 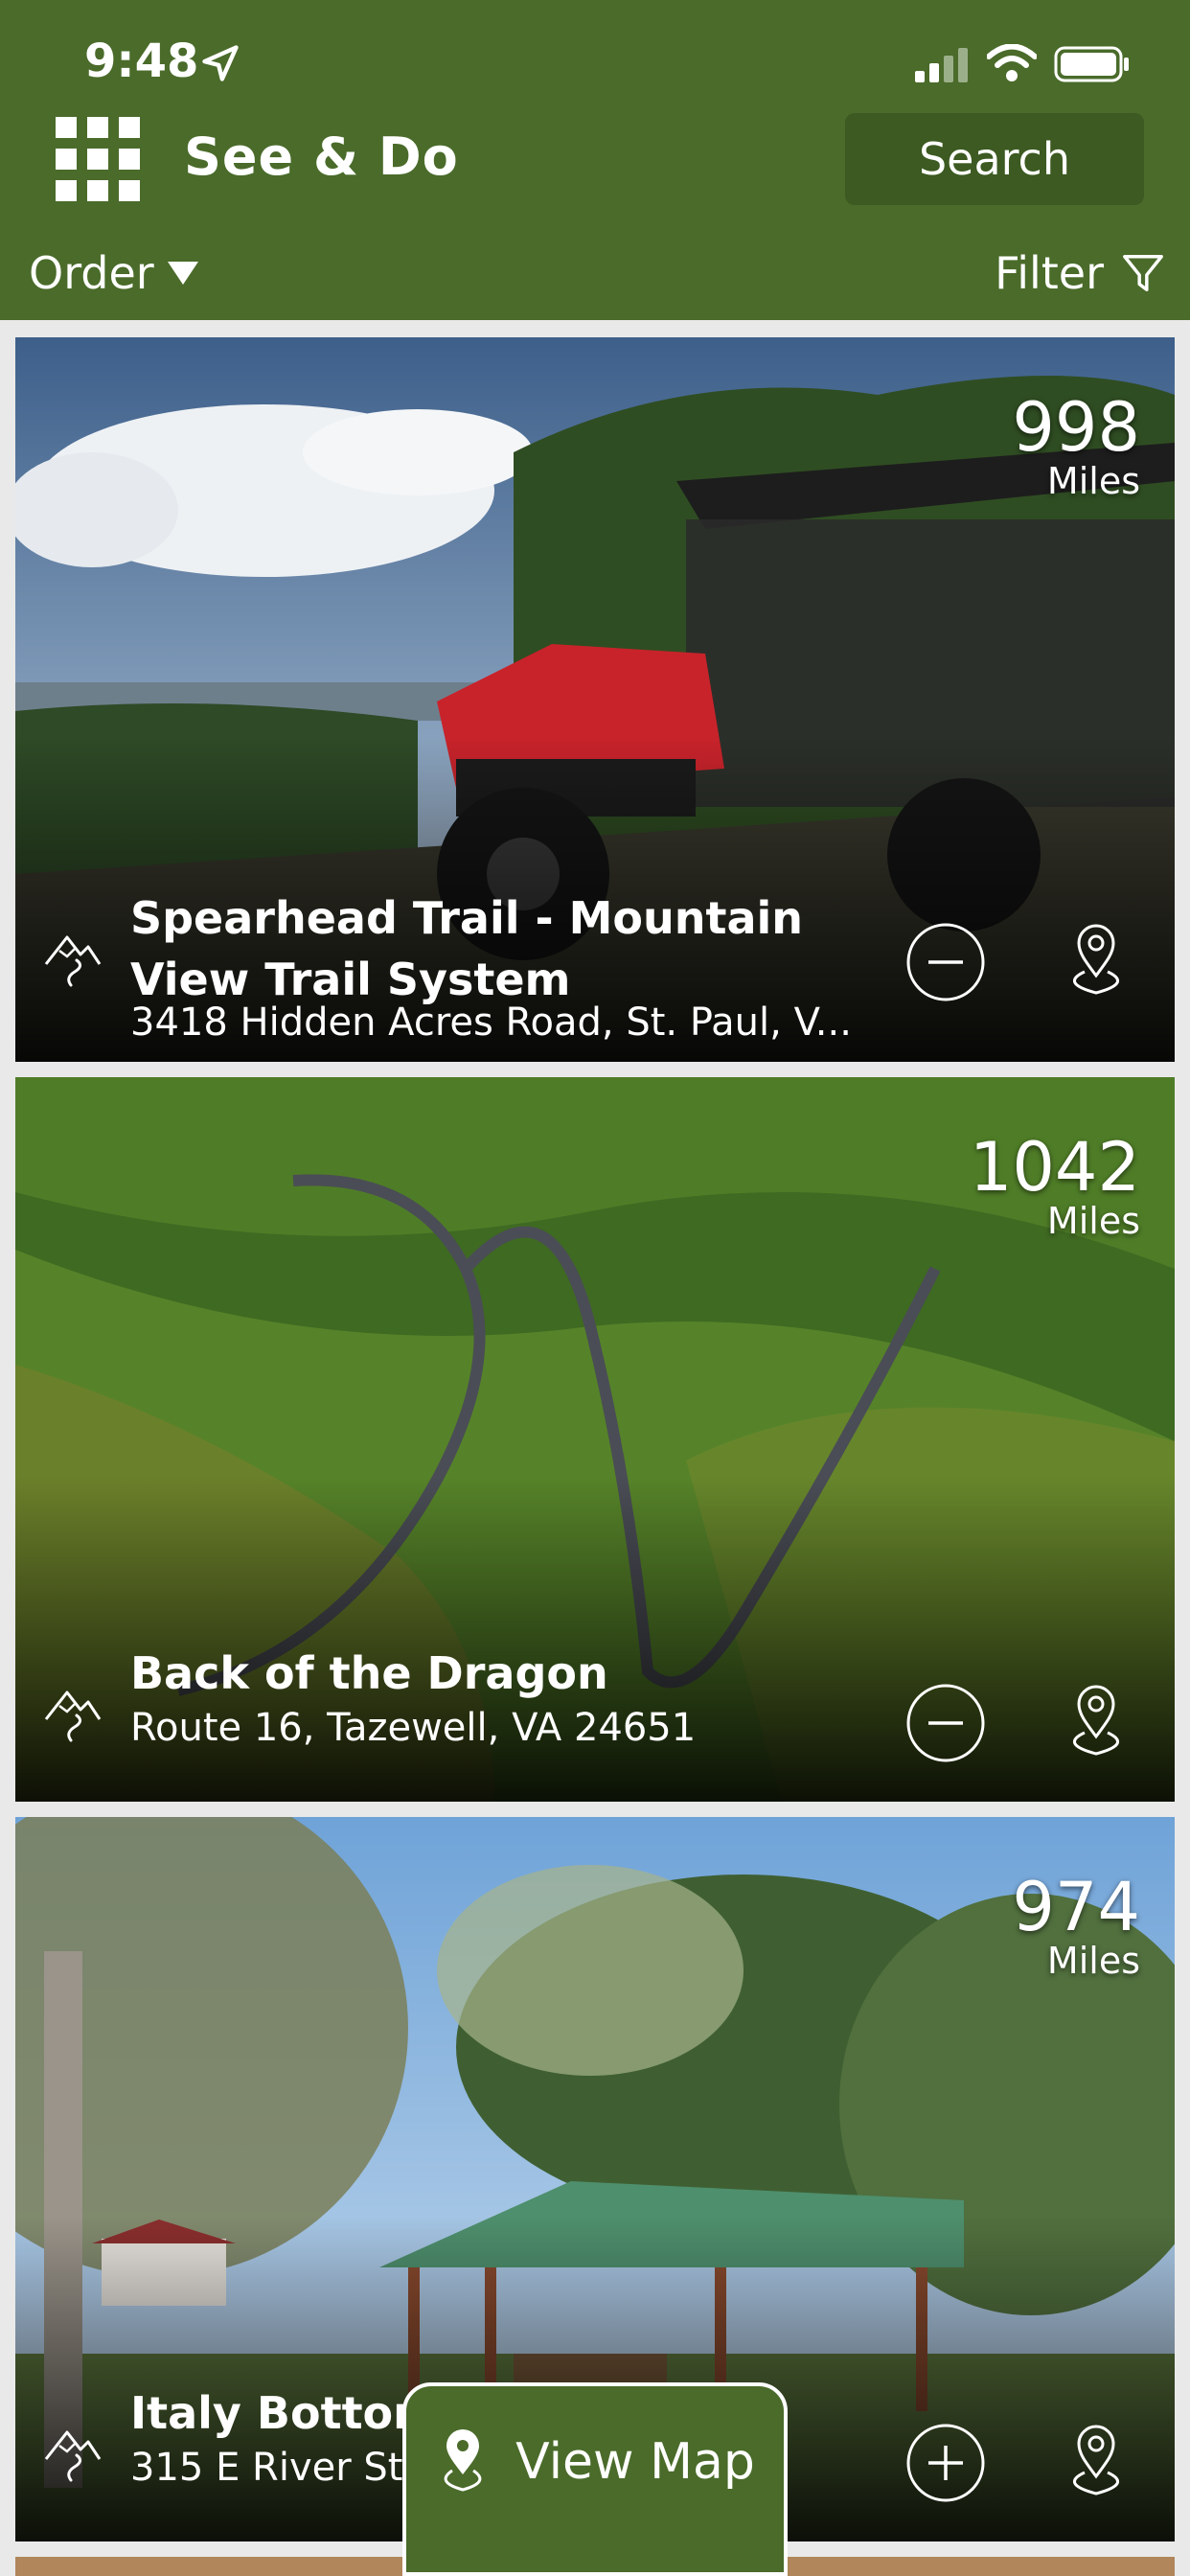 What do you see at coordinates (91, 273) in the screenshot?
I see `order-label: Order` at bounding box center [91, 273].